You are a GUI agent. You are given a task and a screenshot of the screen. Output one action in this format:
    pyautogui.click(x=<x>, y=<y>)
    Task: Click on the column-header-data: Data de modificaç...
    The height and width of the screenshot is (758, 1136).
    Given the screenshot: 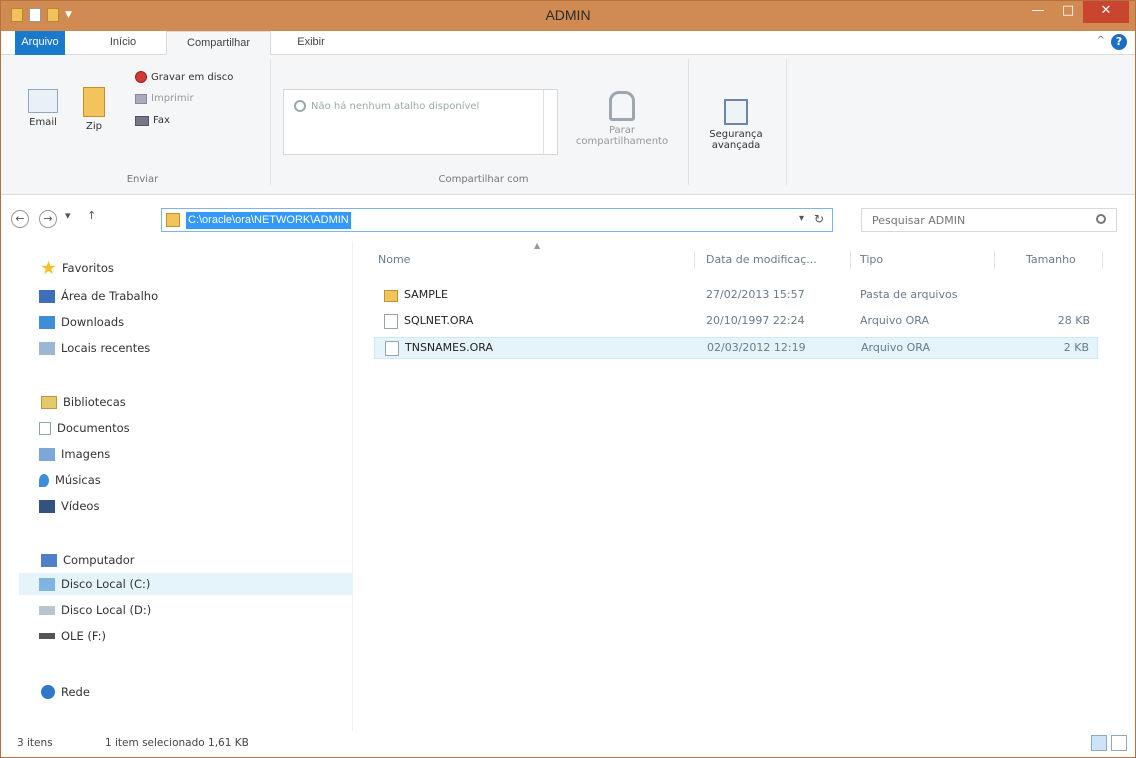 What is the action you would take?
    pyautogui.click(x=761, y=259)
    